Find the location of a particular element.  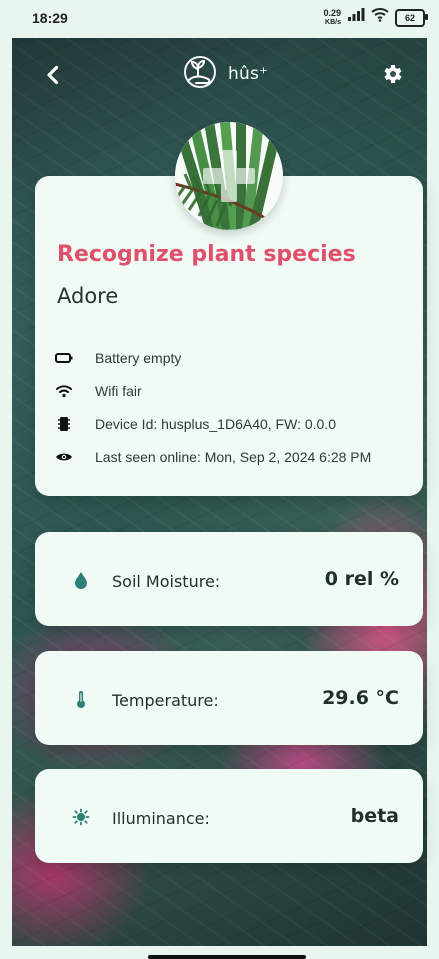

info-battery: Battery empty is located at coordinates (238, 357).